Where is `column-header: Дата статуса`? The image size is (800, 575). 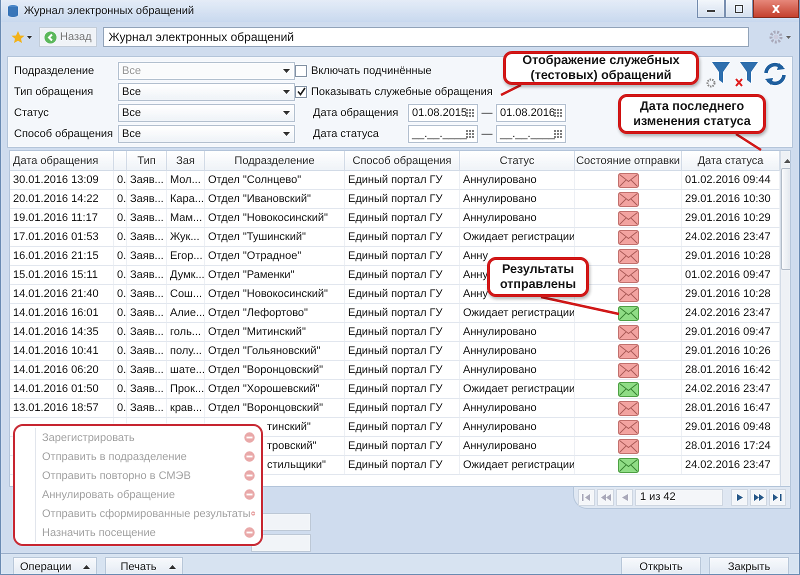
column-header: Дата статуса is located at coordinates (731, 160).